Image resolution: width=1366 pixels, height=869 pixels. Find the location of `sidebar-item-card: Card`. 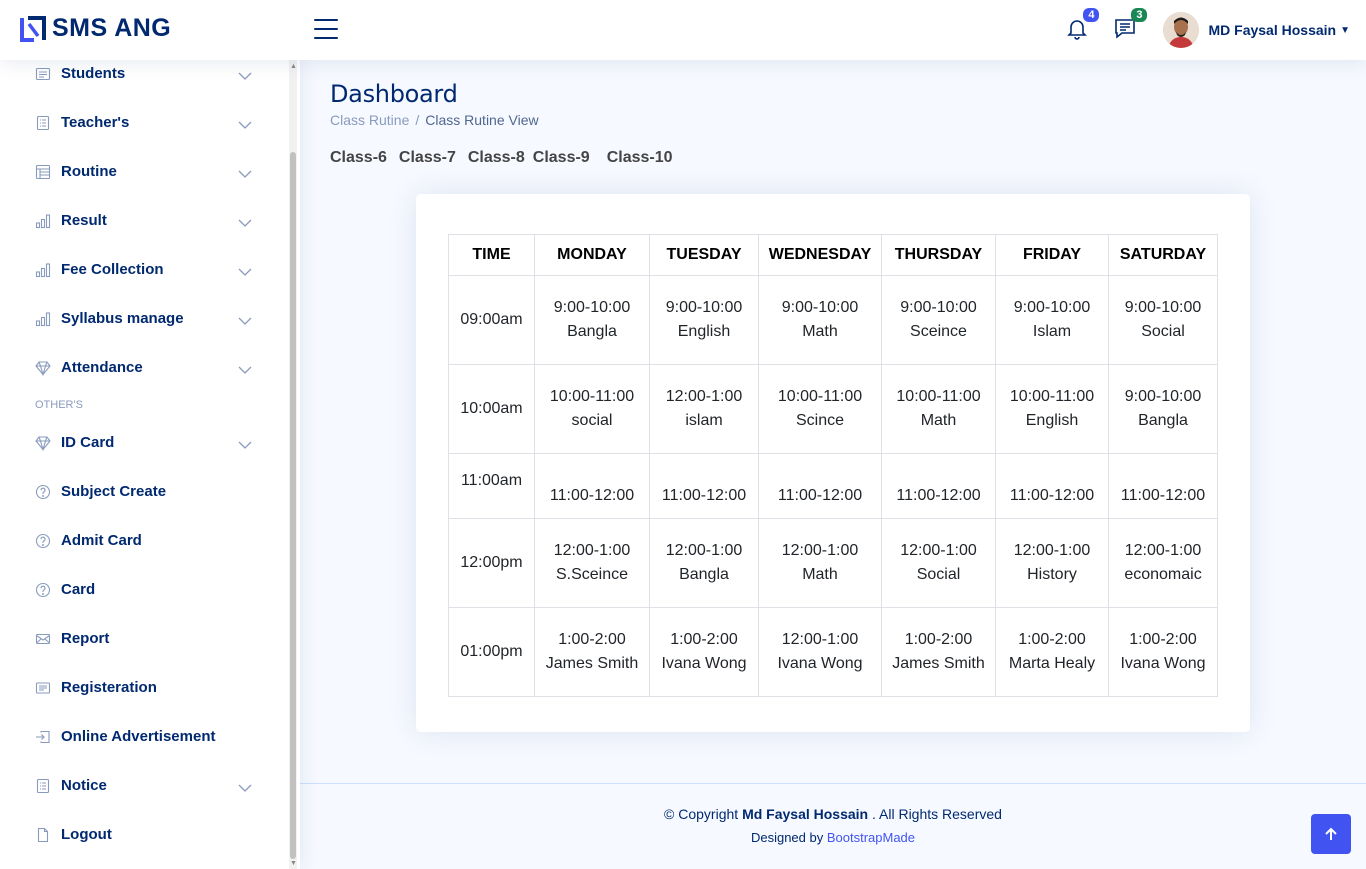

sidebar-item-card: Card is located at coordinates (143, 589).